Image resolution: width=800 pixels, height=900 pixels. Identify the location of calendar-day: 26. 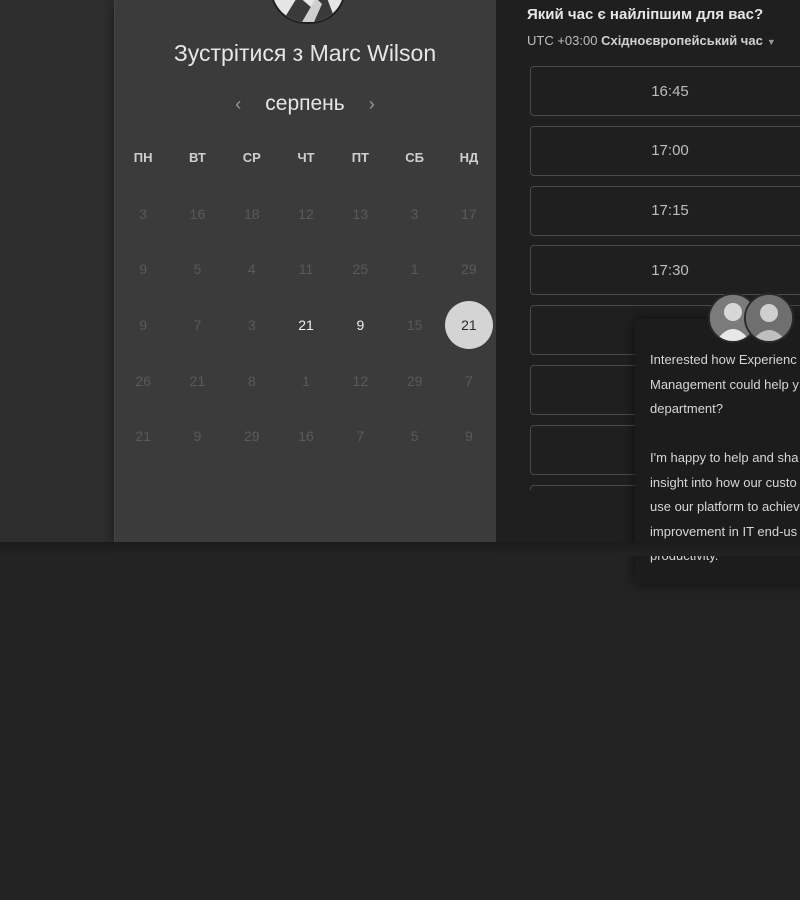
(143, 381).